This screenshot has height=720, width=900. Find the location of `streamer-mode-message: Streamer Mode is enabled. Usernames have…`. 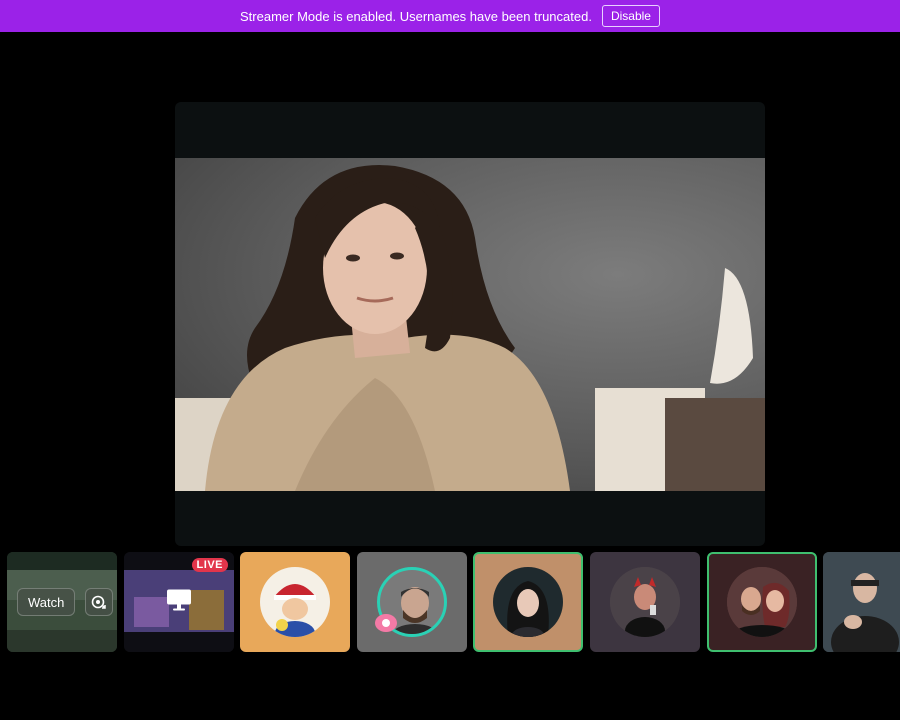

streamer-mode-message: Streamer Mode is enabled. Usernames have… is located at coordinates (416, 16).